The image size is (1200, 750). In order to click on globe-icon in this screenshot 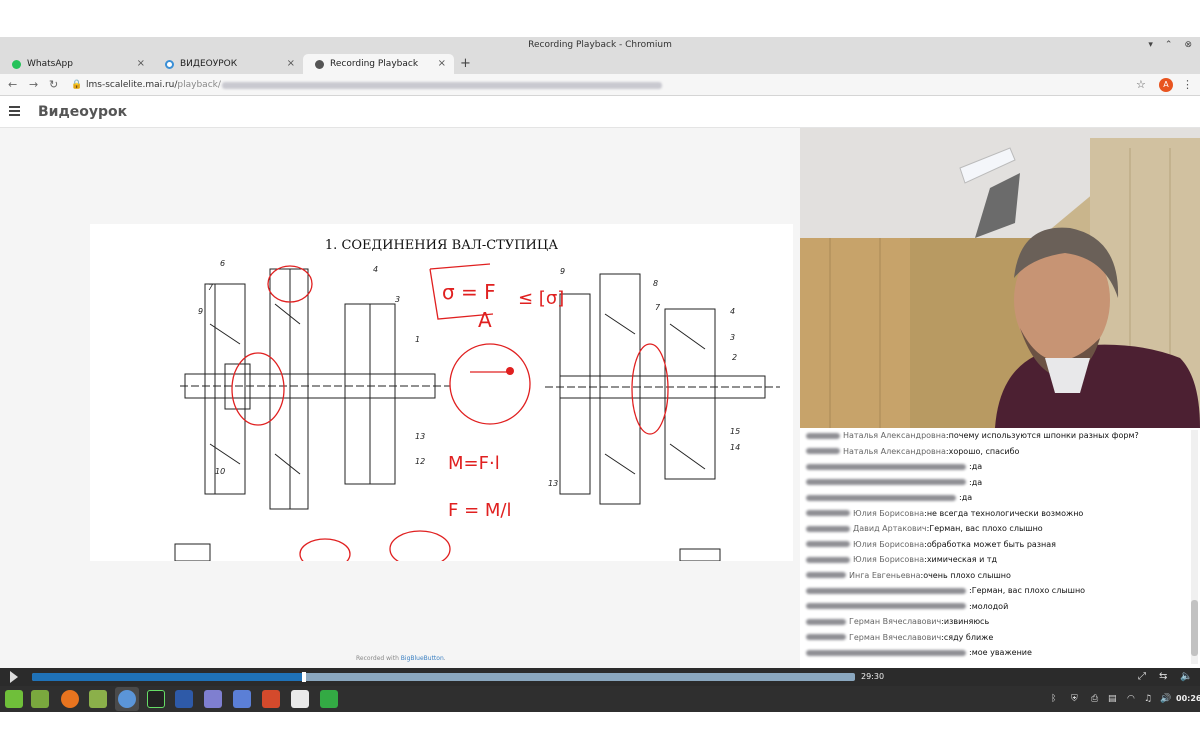, I will do `click(169, 64)`.